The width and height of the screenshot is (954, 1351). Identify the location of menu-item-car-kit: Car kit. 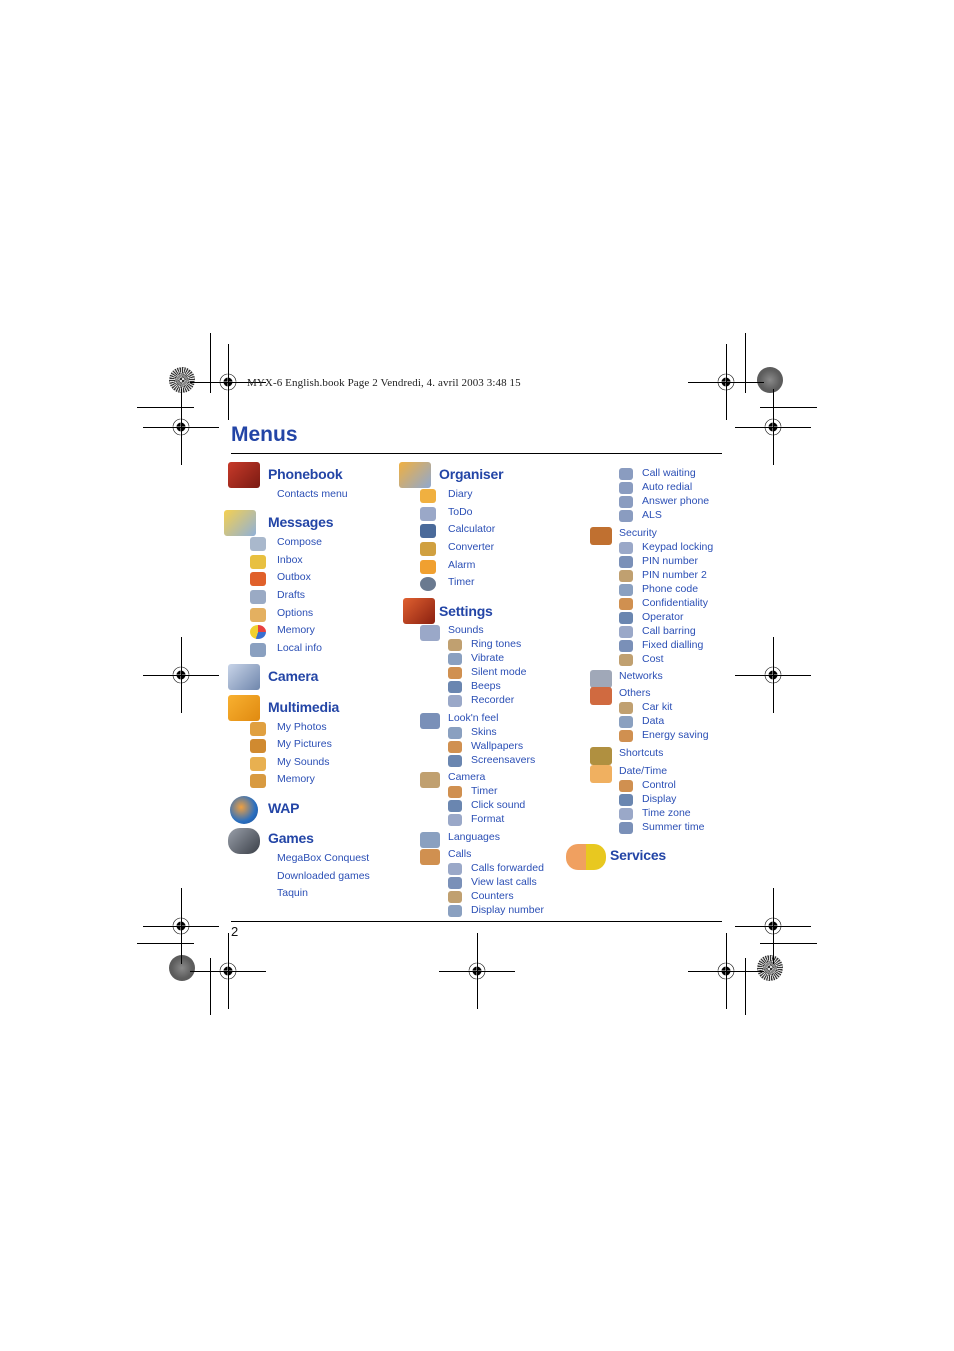
(657, 707).